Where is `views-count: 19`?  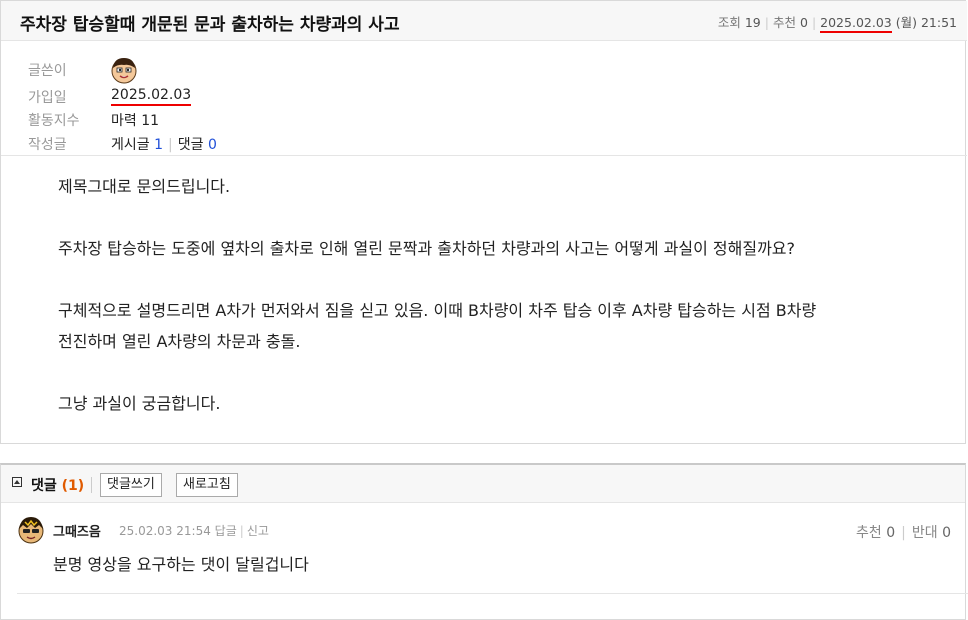
views-count: 19 is located at coordinates (752, 22).